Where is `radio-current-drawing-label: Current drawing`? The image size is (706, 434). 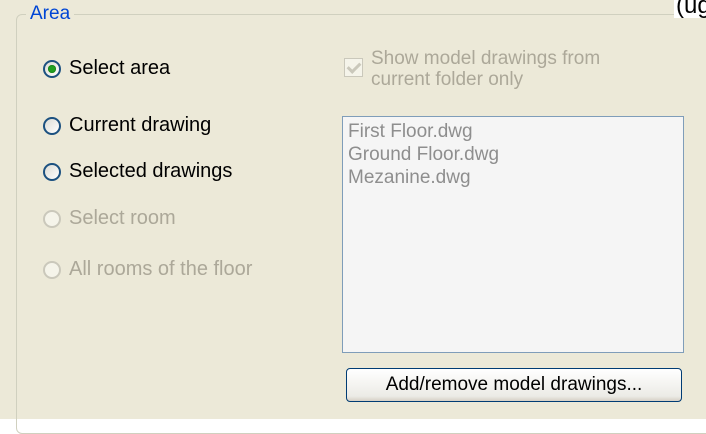
radio-current-drawing-label: Current drawing is located at coordinates (140, 125).